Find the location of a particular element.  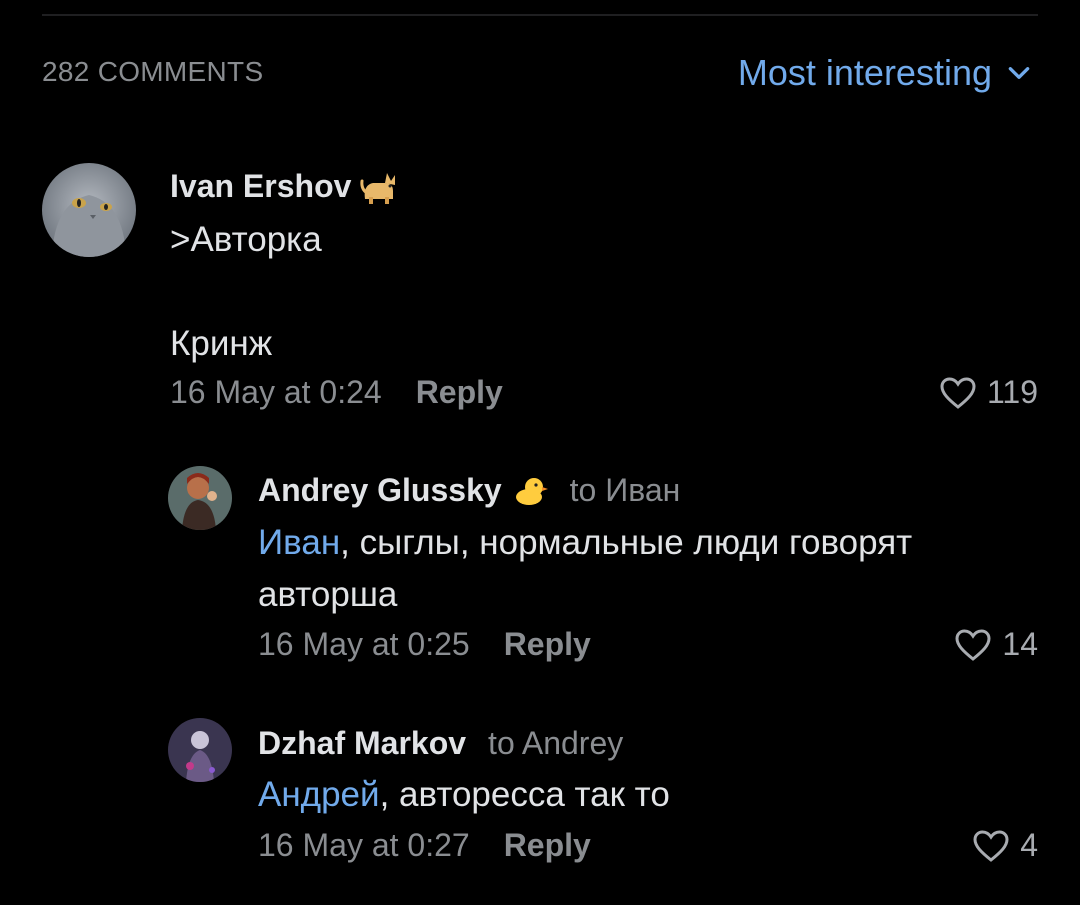

author-name: Andrey Glussky is located at coordinates (380, 490).